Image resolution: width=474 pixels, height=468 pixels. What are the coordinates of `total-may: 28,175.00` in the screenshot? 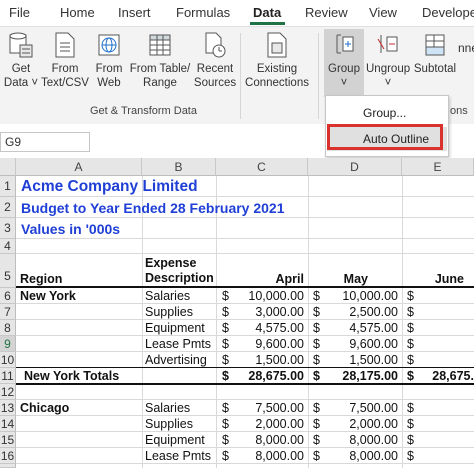 It's located at (361, 376).